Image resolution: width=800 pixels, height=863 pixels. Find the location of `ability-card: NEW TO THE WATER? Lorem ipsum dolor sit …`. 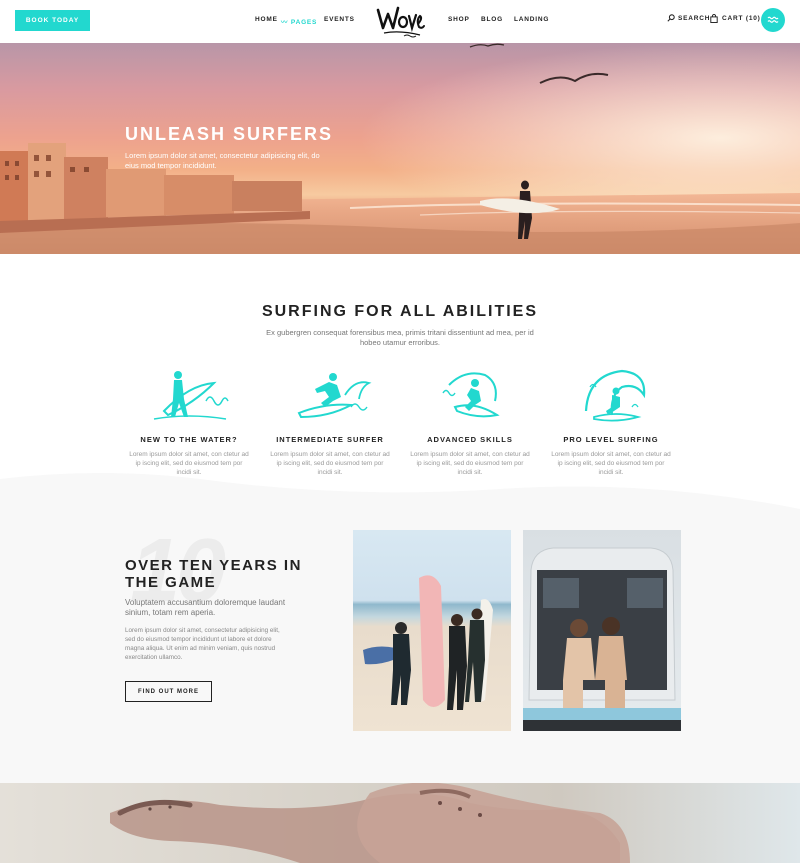

ability-card: NEW TO THE WATER? Lorem ipsum dolor sit … is located at coordinates (189, 421).